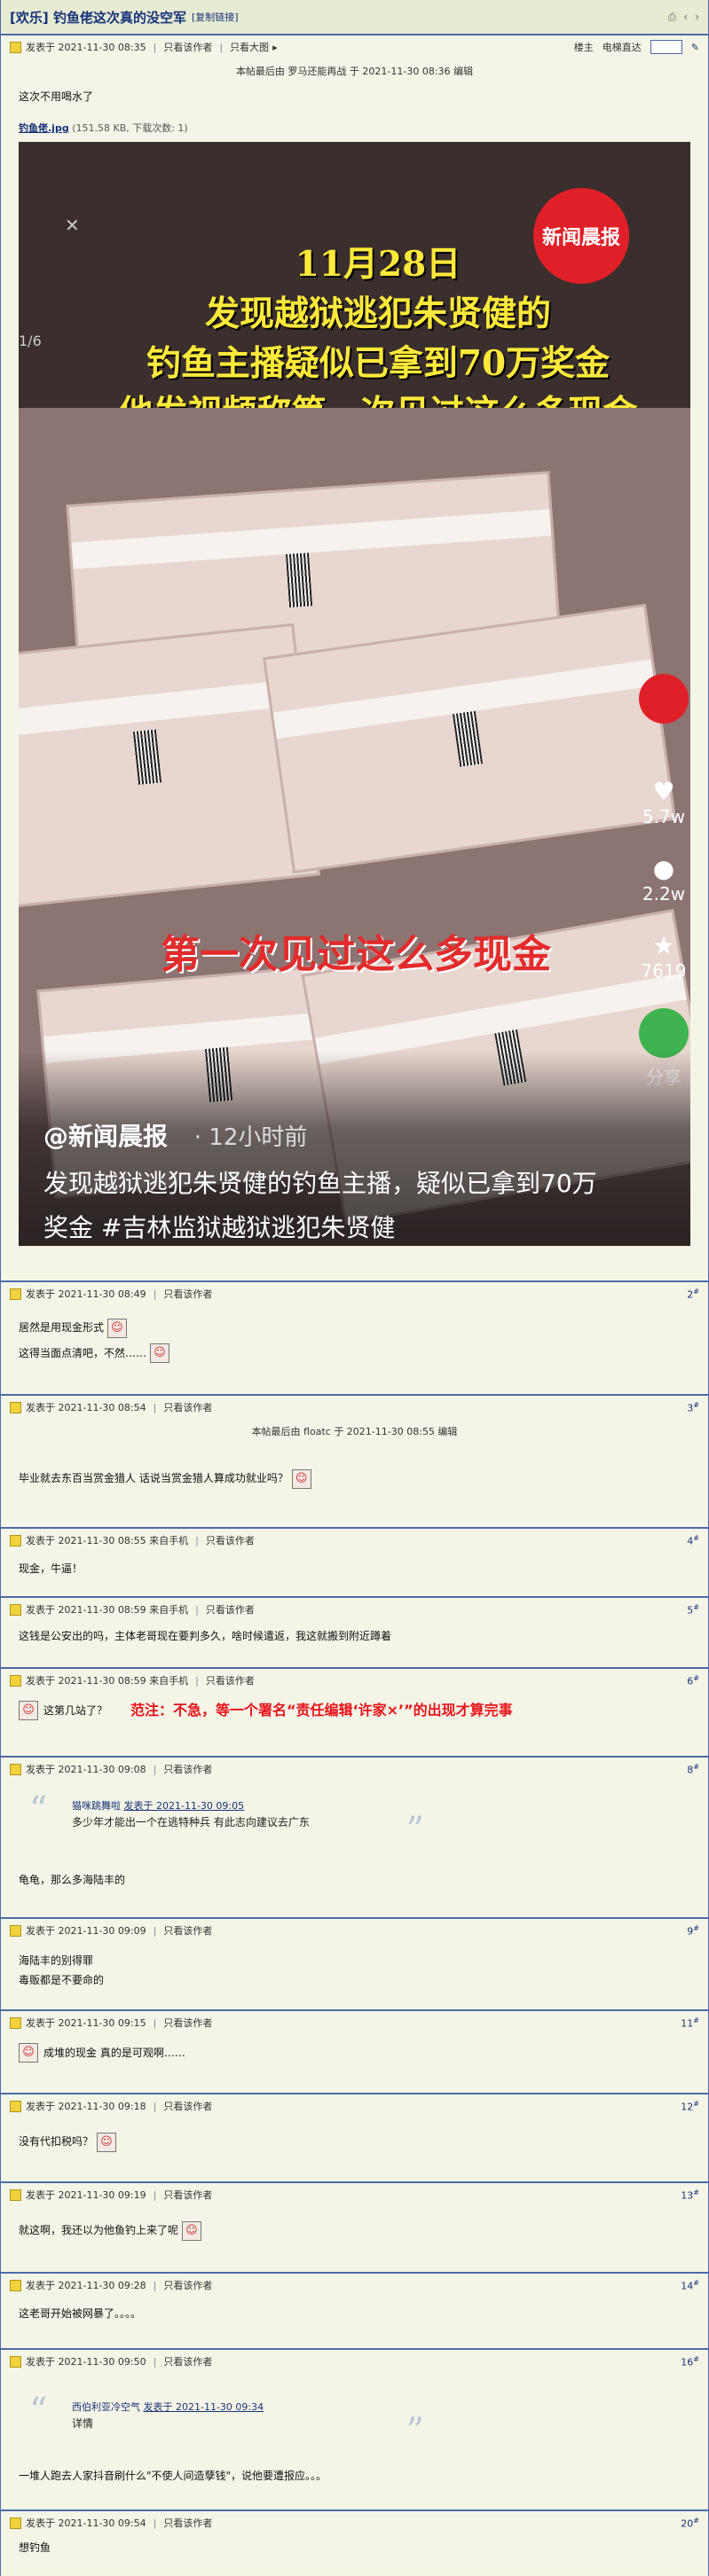 This screenshot has width=709, height=2576. What do you see at coordinates (693, 1294) in the screenshot?
I see `floor-number: 2#` at bounding box center [693, 1294].